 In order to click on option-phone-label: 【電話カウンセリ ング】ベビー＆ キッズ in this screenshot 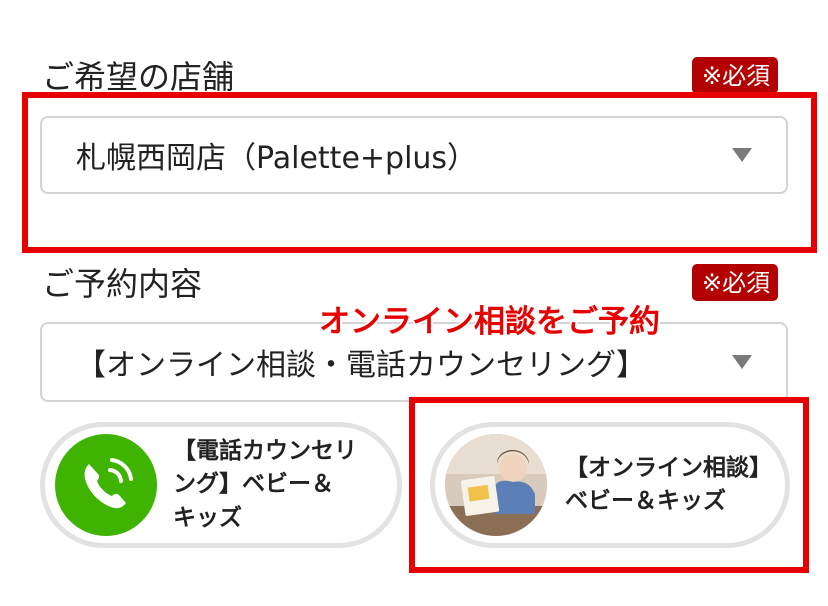, I will do `click(265, 484)`.